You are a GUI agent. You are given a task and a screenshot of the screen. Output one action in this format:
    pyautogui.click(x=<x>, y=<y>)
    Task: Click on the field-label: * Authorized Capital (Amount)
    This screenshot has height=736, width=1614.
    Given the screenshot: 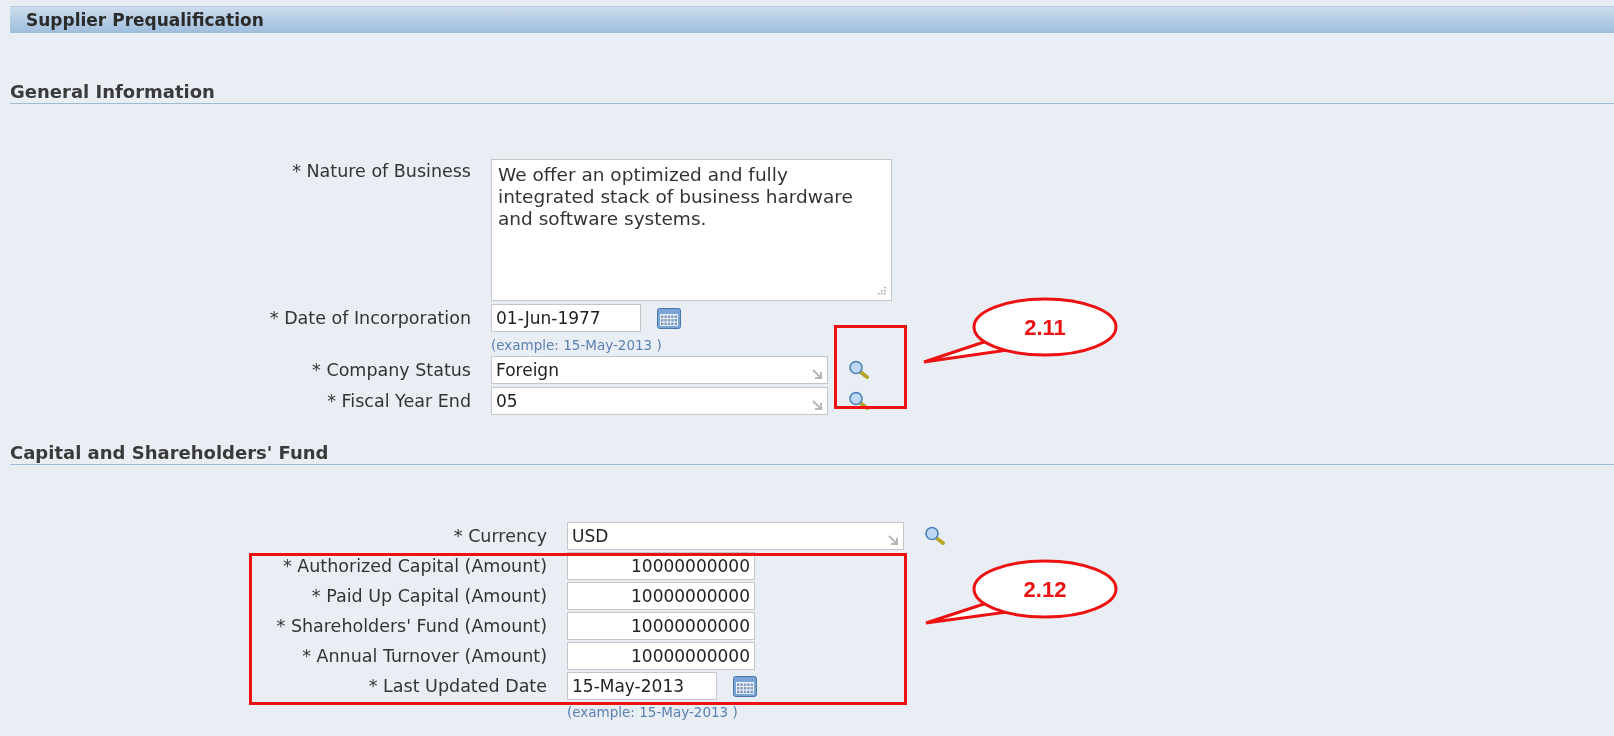 What is the action you would take?
    pyautogui.click(x=414, y=566)
    